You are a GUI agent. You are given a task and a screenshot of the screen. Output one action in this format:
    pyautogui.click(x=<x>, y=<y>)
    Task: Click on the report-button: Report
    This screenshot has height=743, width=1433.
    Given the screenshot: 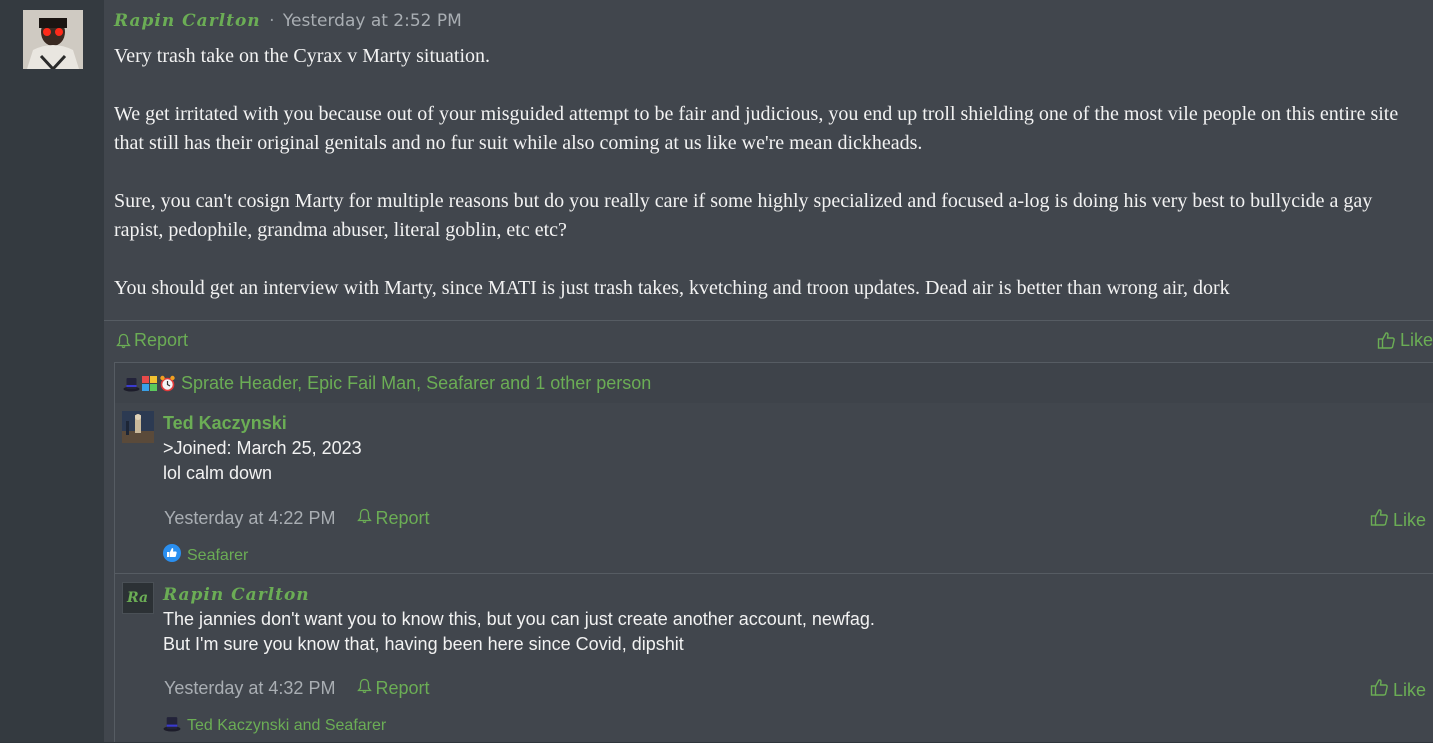 What is the action you would take?
    pyautogui.click(x=152, y=340)
    